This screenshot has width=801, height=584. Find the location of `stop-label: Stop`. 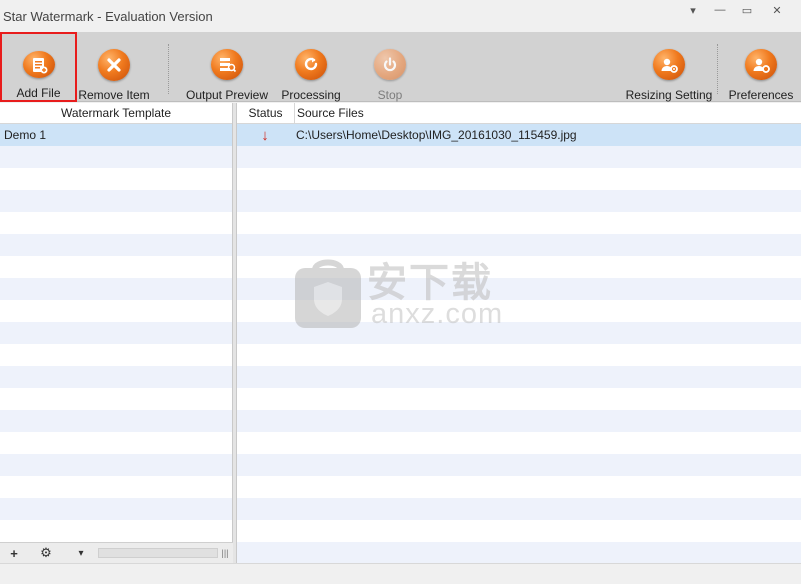

stop-label: Stop is located at coordinates (390, 95).